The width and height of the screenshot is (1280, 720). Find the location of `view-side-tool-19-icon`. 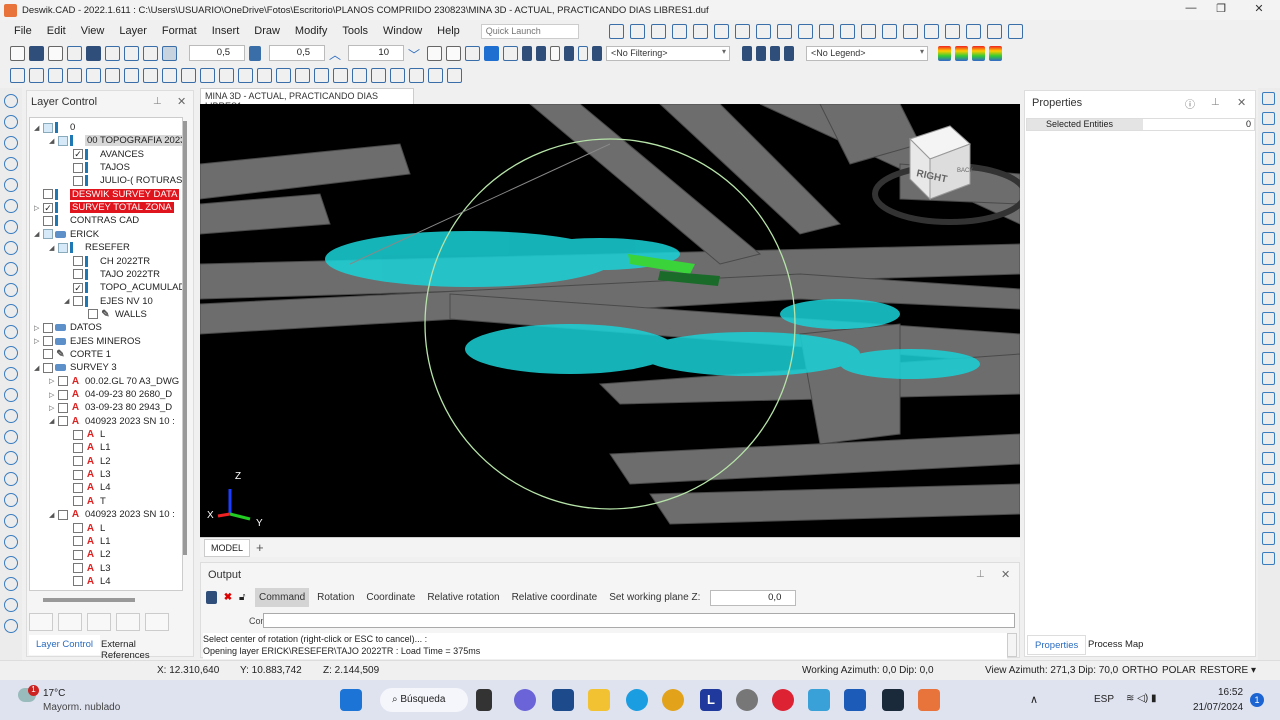

view-side-tool-19-icon is located at coordinates (1268, 458).